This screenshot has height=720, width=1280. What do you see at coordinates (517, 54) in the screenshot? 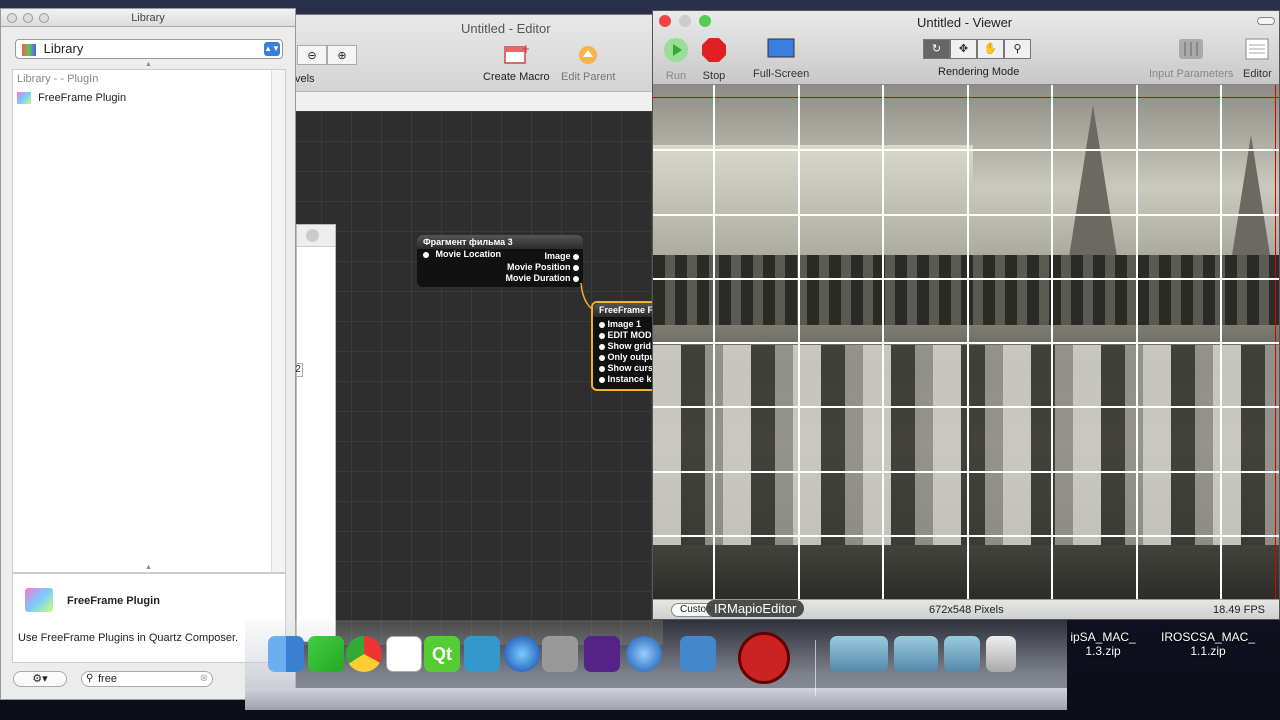
I see `create-macro-icon: +` at bounding box center [517, 54].